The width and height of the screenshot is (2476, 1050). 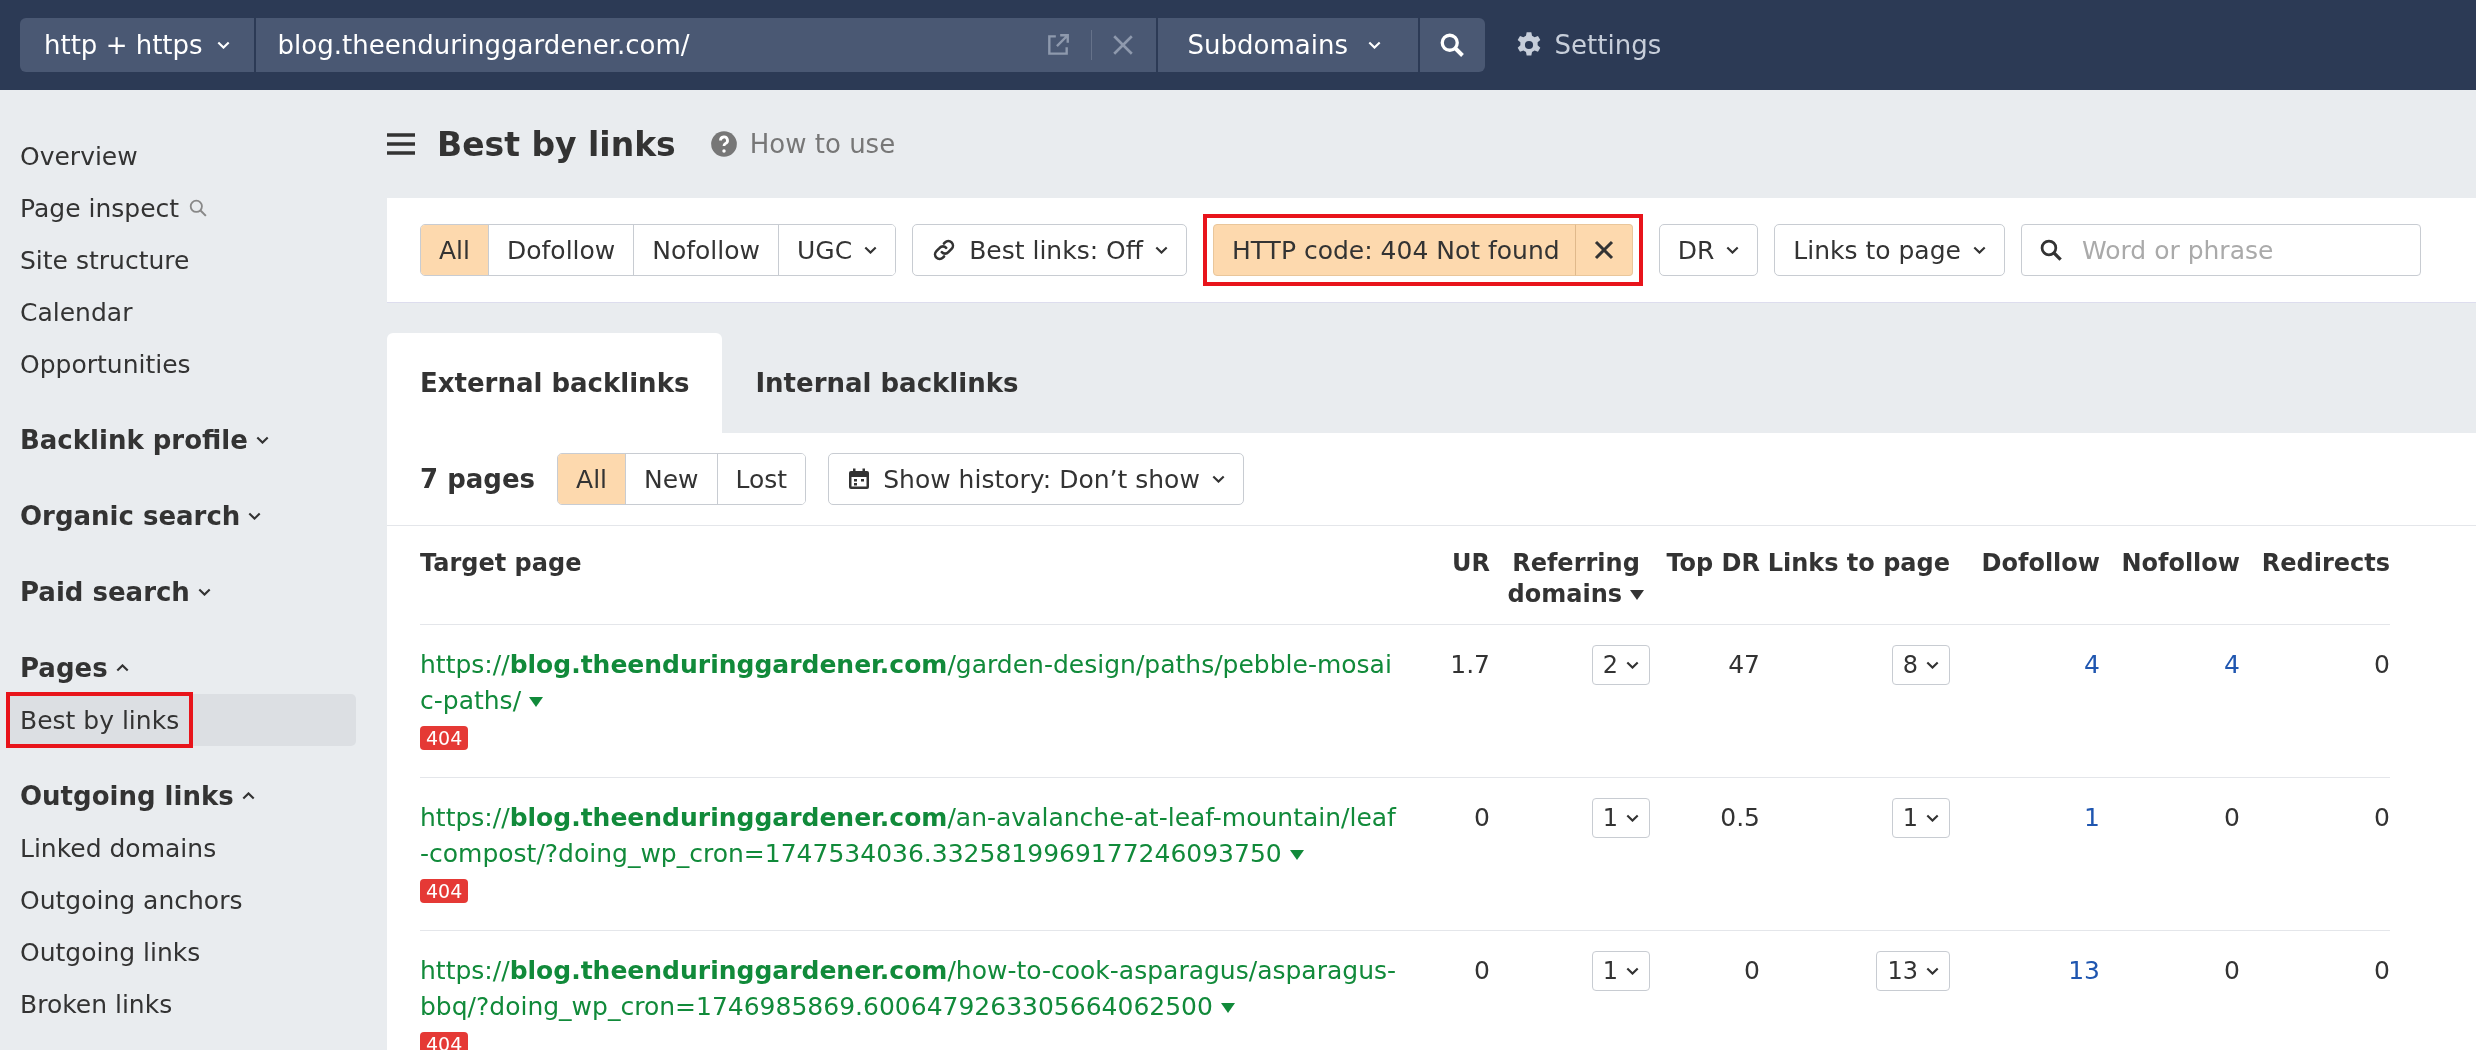 I want to click on filter-dropdown: DR, so click(x=1708, y=250).